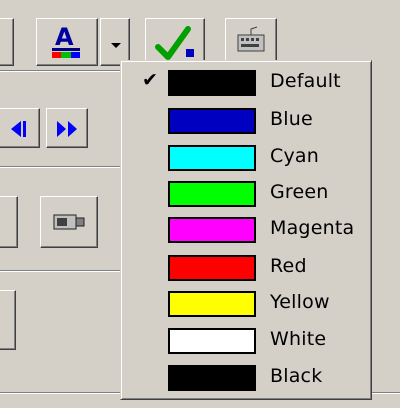 This screenshot has width=400, height=408. I want to click on color-label: Yellow, so click(300, 302).